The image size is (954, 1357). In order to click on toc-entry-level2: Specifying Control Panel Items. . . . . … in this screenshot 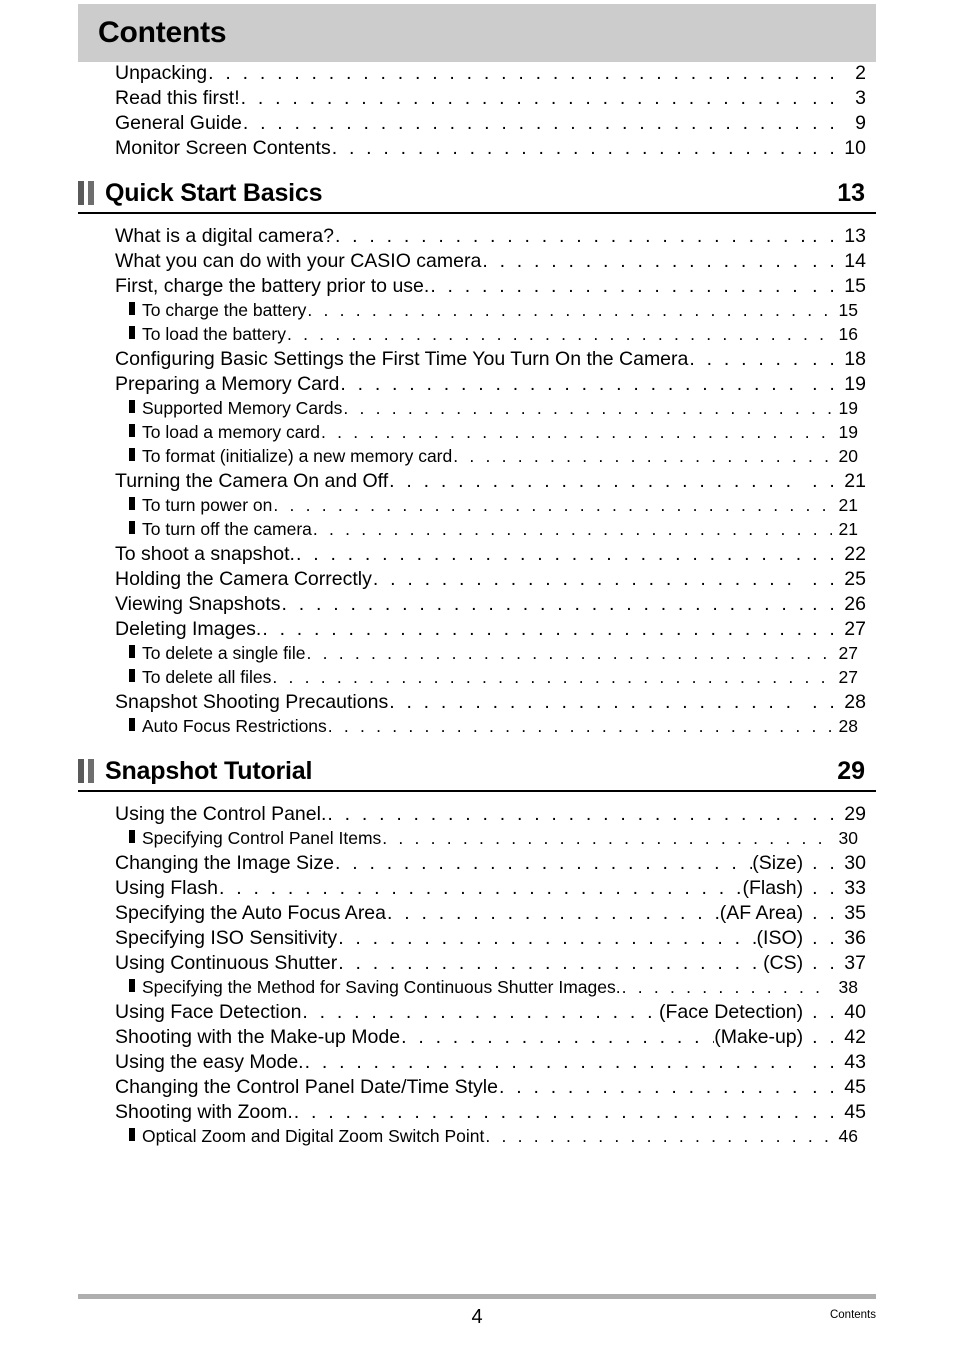, I will do `click(477, 840)`.